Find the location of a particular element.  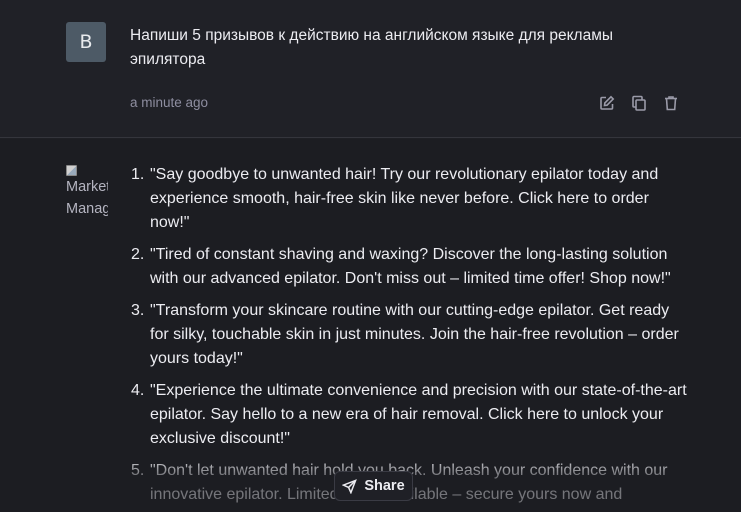

edit-icon is located at coordinates (607, 103).